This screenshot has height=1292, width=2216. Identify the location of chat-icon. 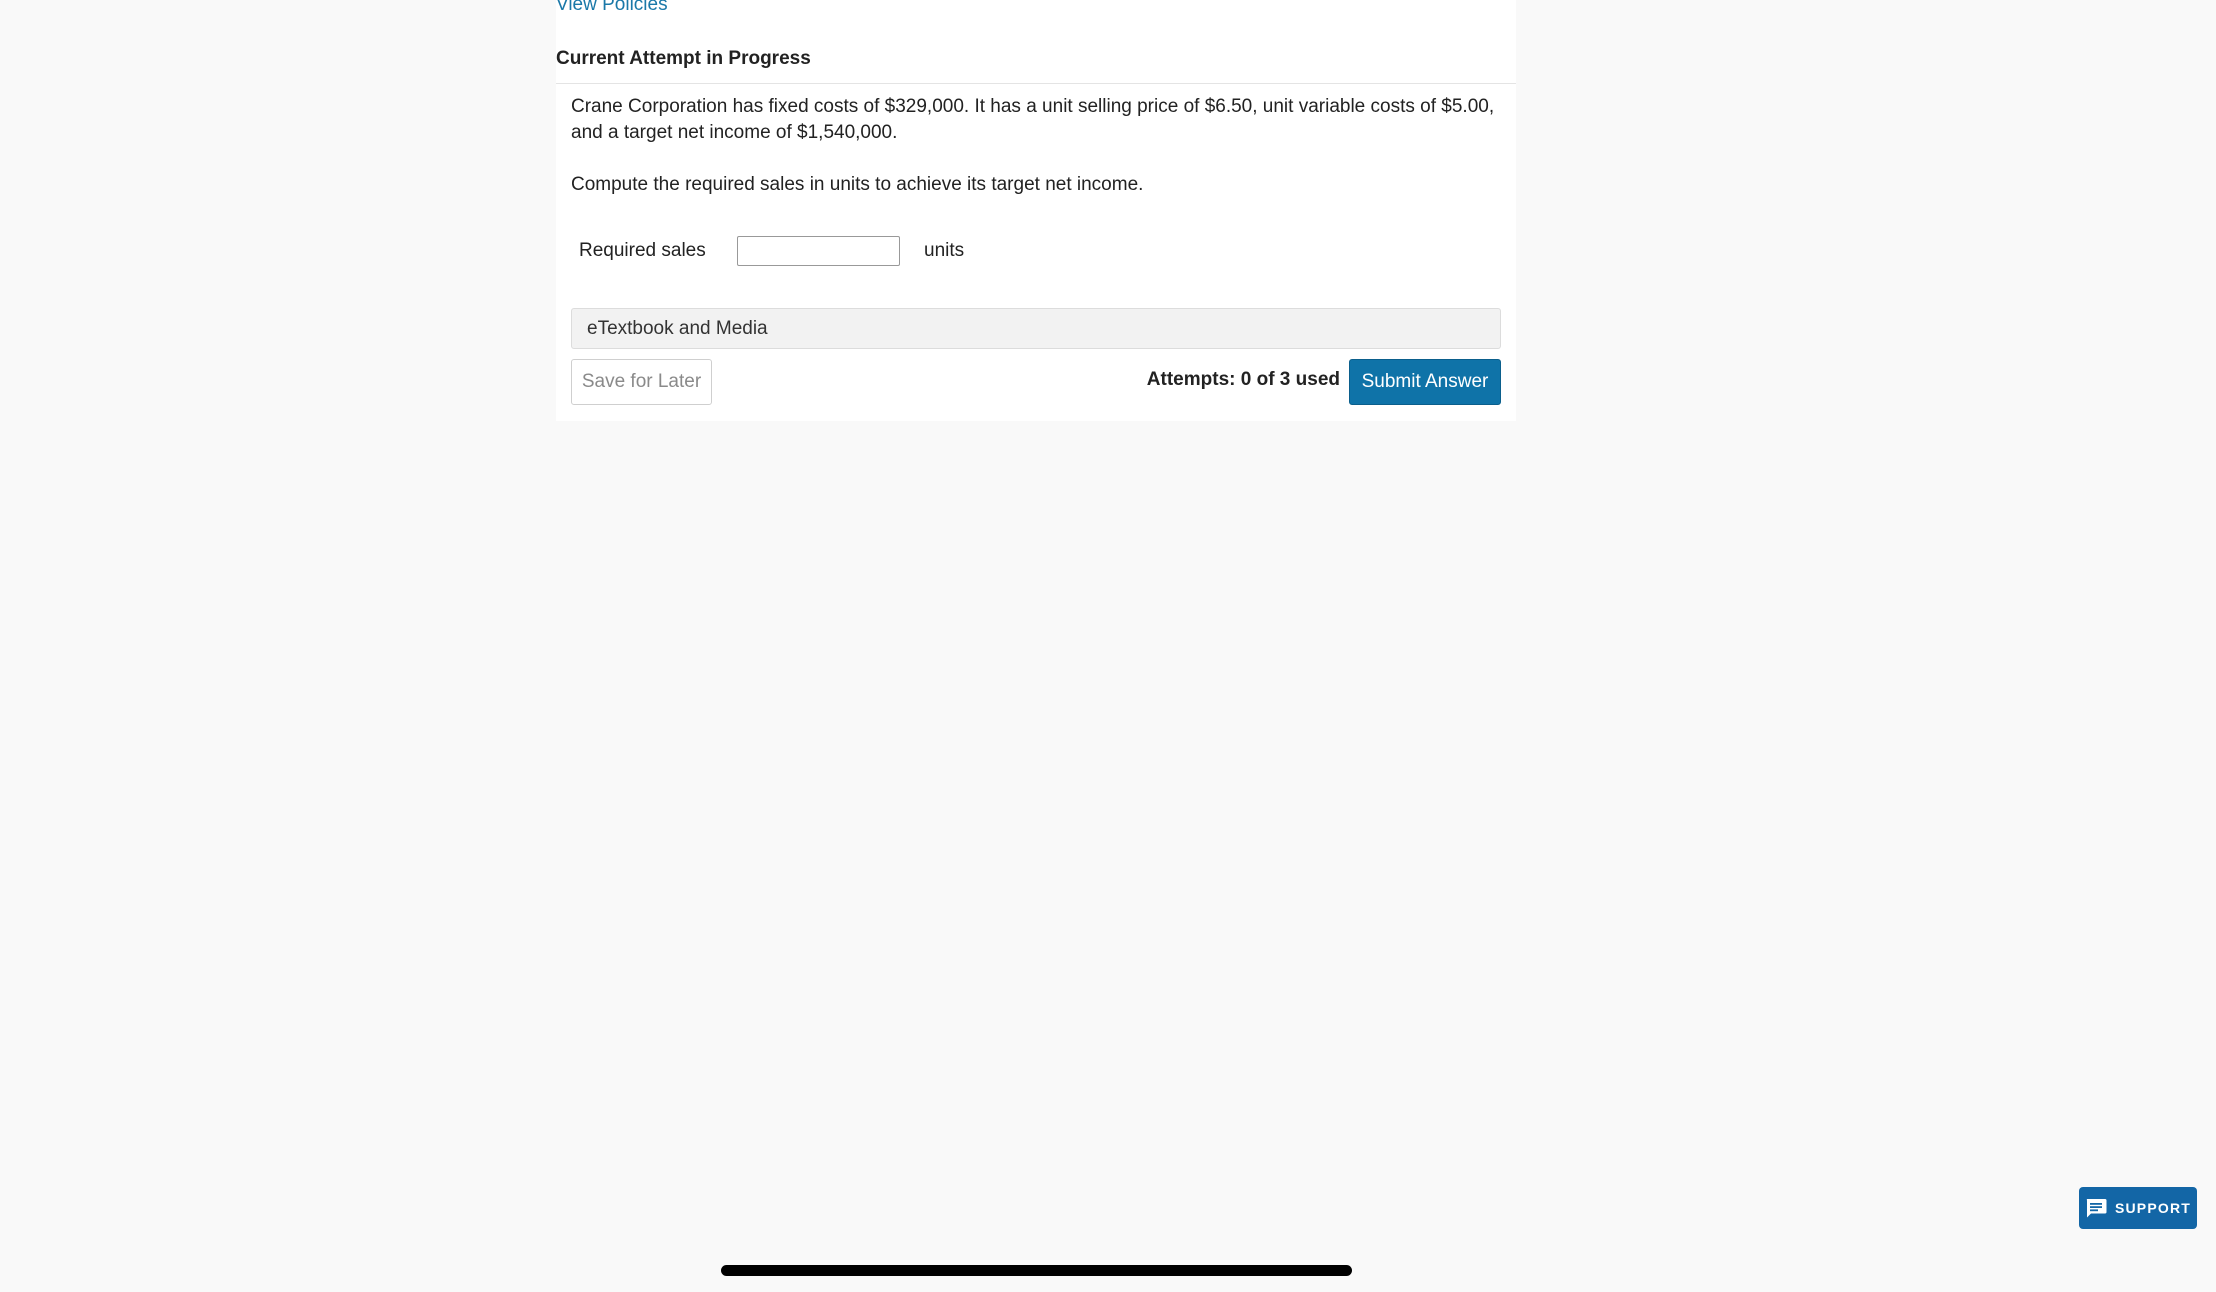
(2096, 1208).